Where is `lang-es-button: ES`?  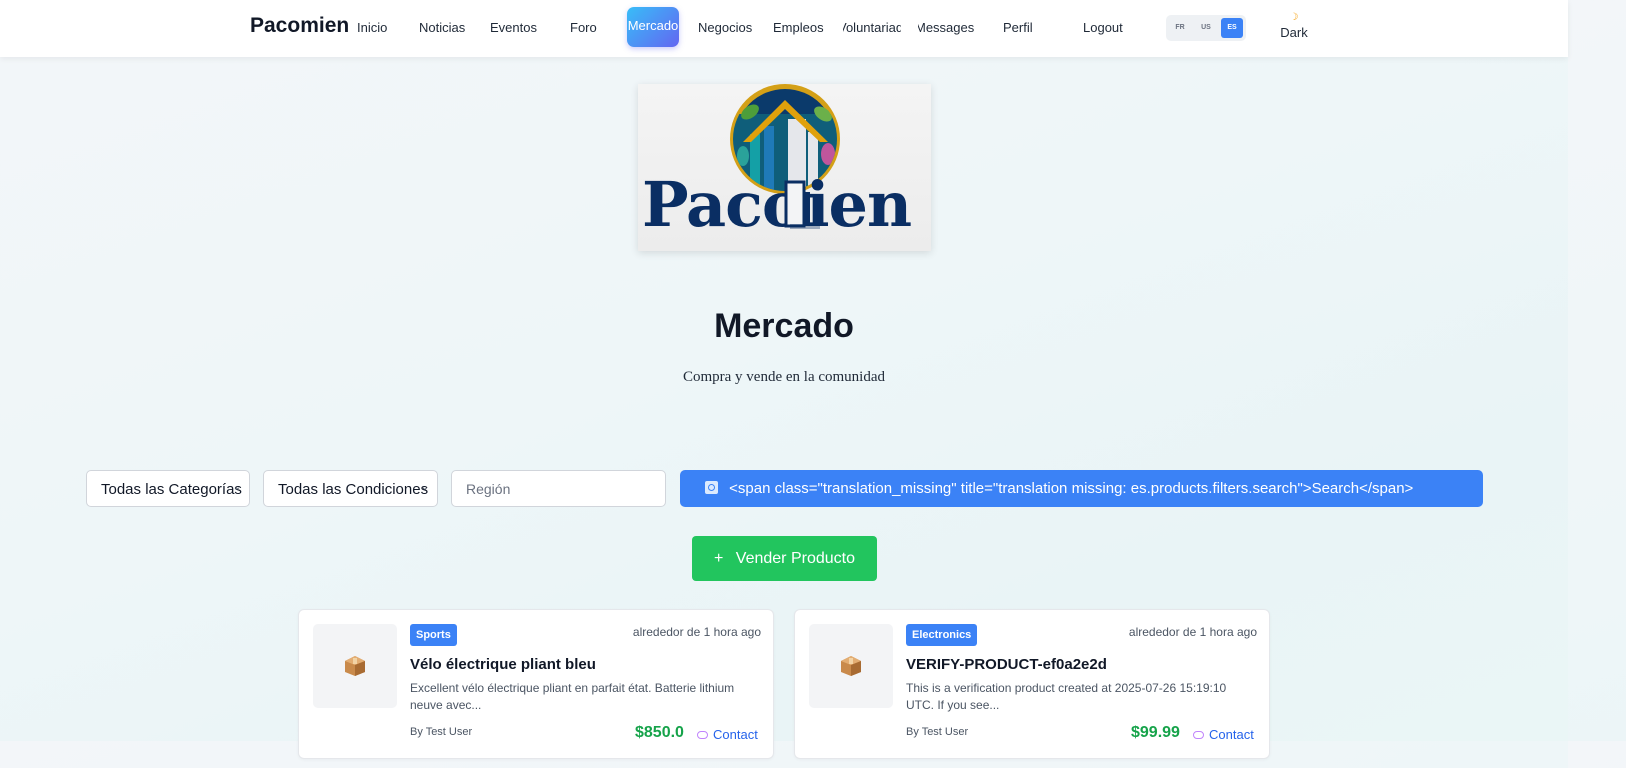 lang-es-button: ES is located at coordinates (1232, 28).